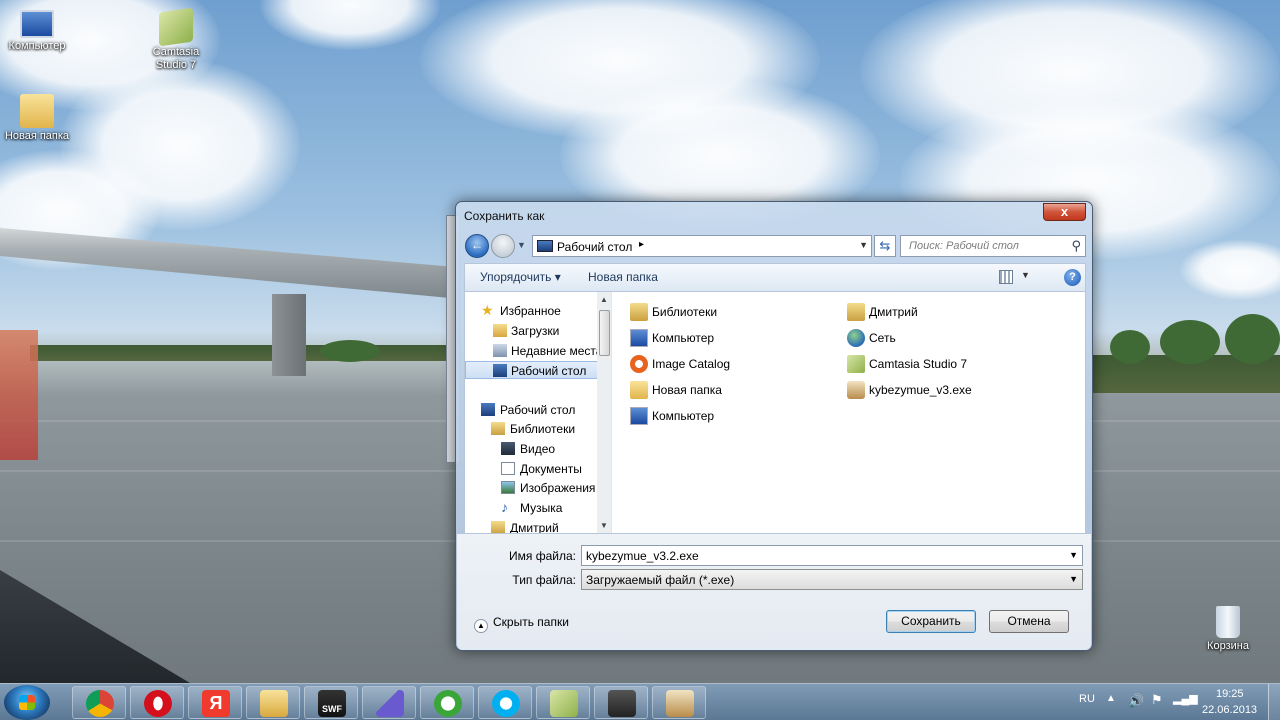 The height and width of the screenshot is (720, 1280). I want to click on file-name: Image Catalog, so click(691, 364).